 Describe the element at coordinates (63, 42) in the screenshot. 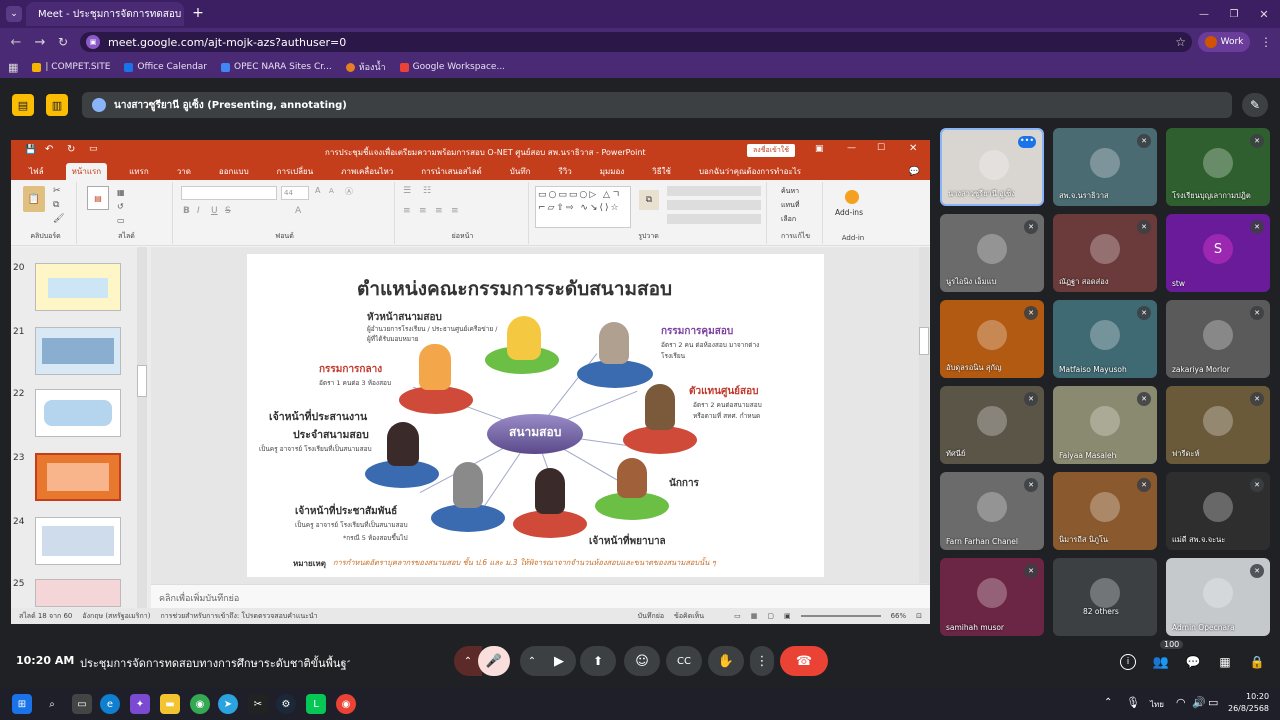

I see `reload-icon: ↻` at that location.